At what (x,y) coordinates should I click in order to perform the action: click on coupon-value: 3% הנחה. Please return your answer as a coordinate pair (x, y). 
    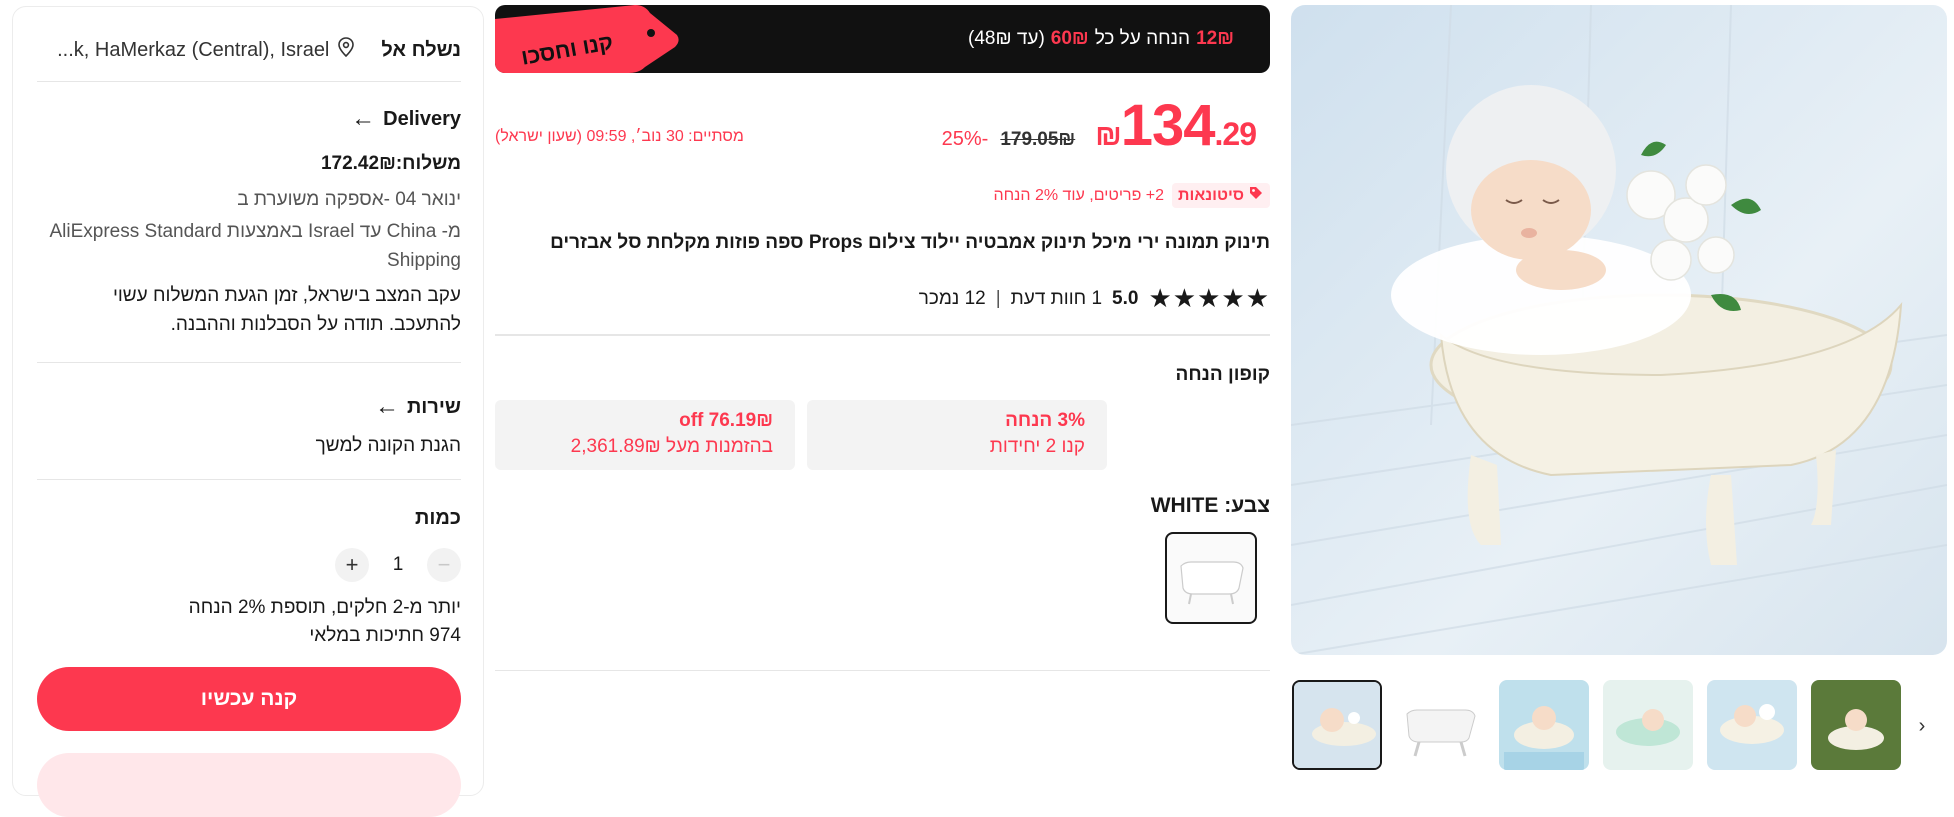
    Looking at the image, I should click on (1045, 420).